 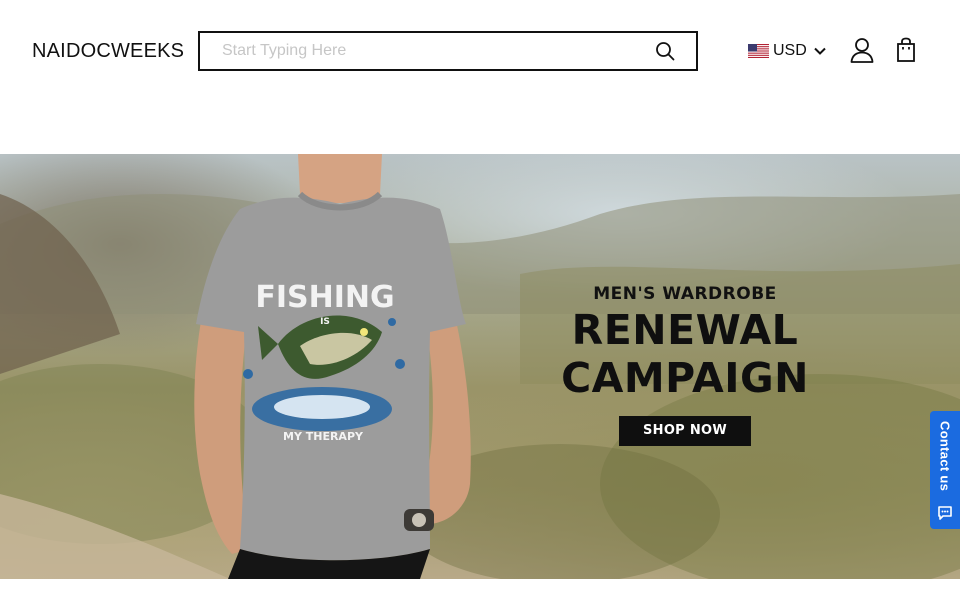 I want to click on shirt-text-top: FISHING, so click(x=324, y=297).